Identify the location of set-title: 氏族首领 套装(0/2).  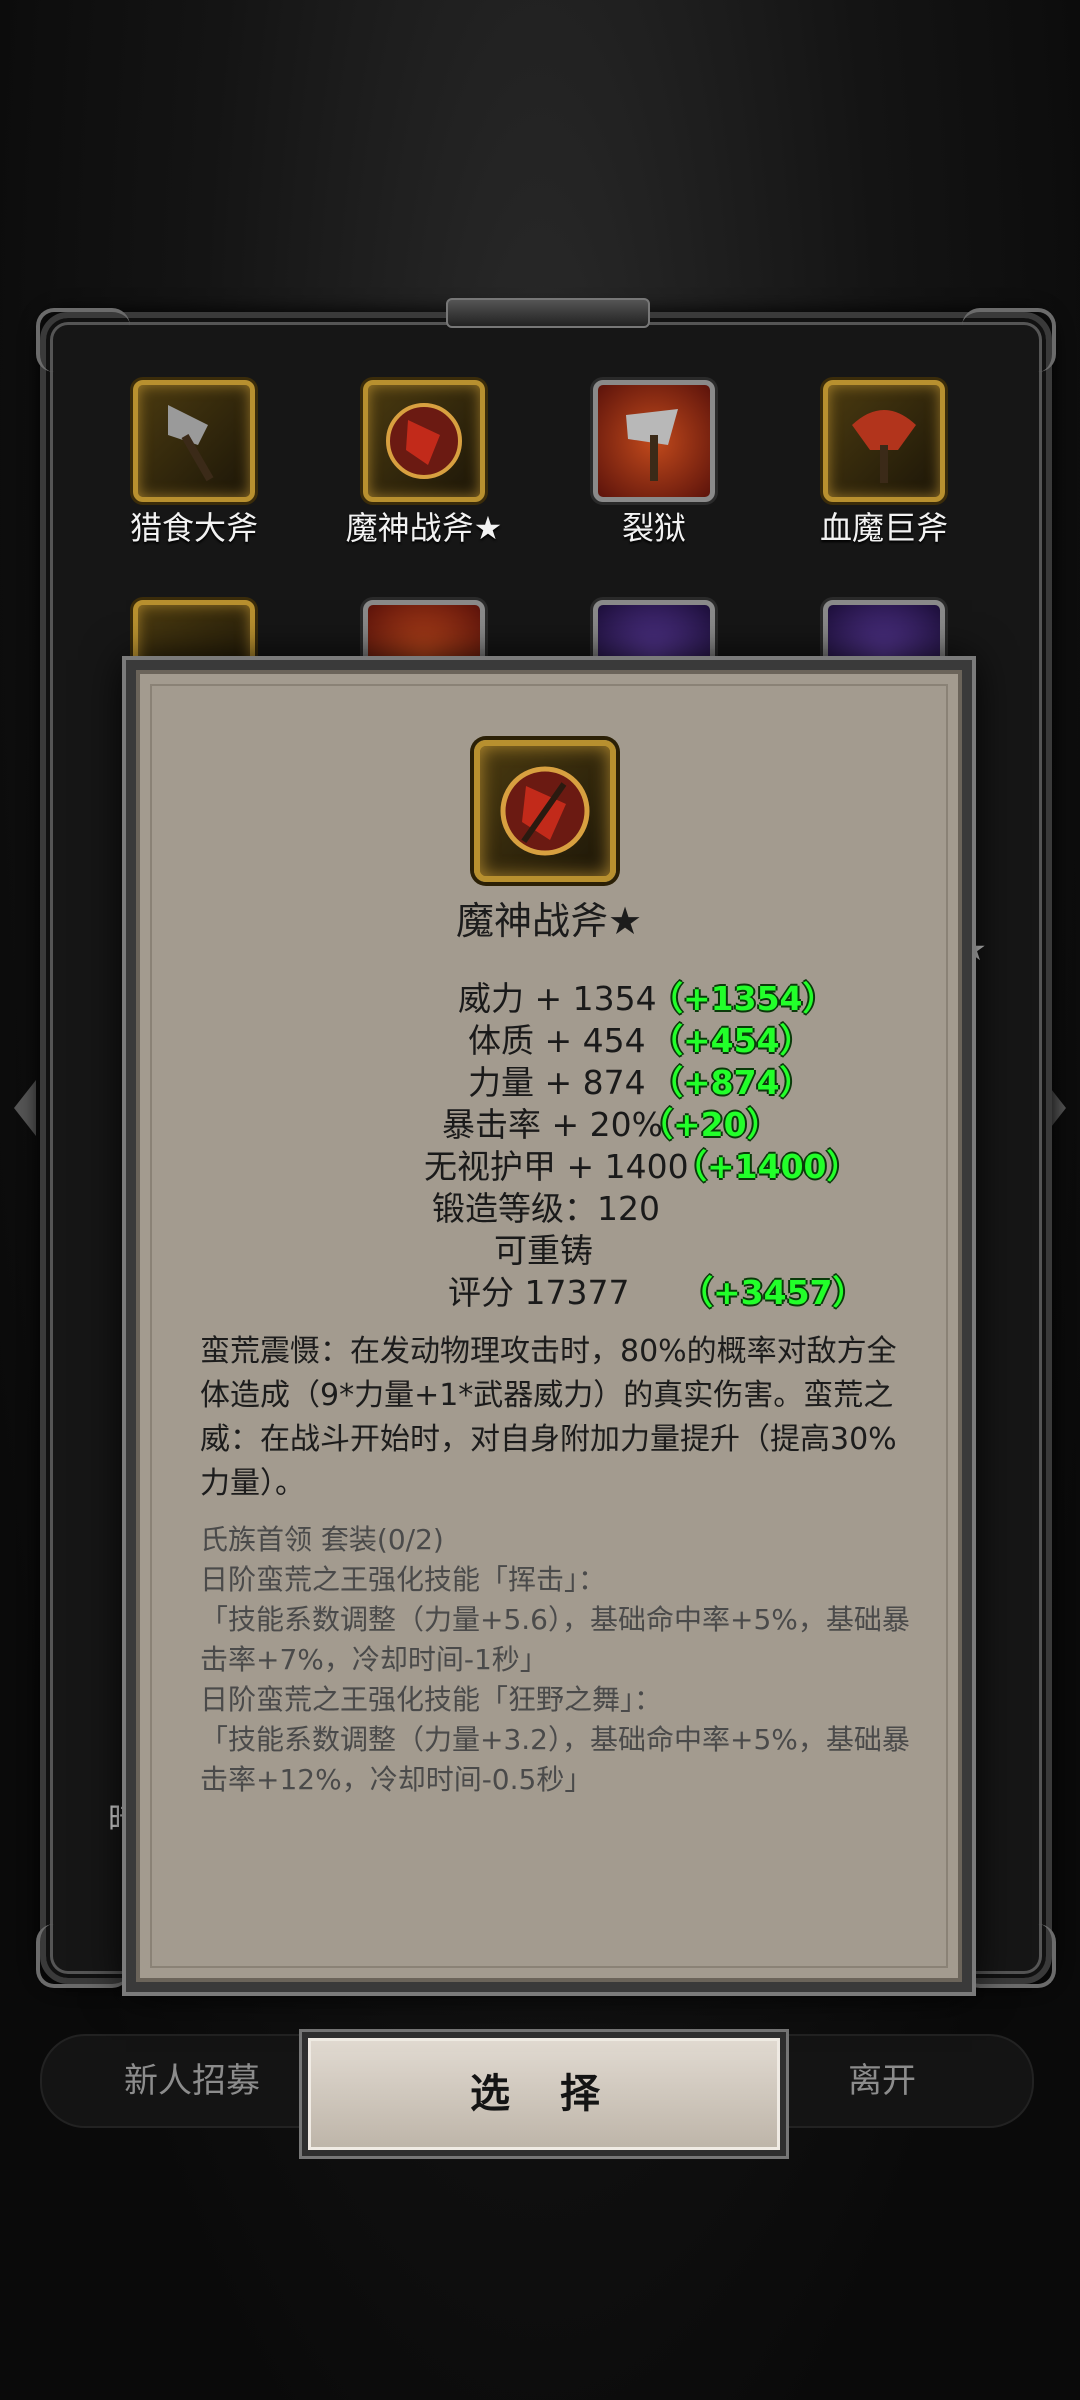
(322, 1539).